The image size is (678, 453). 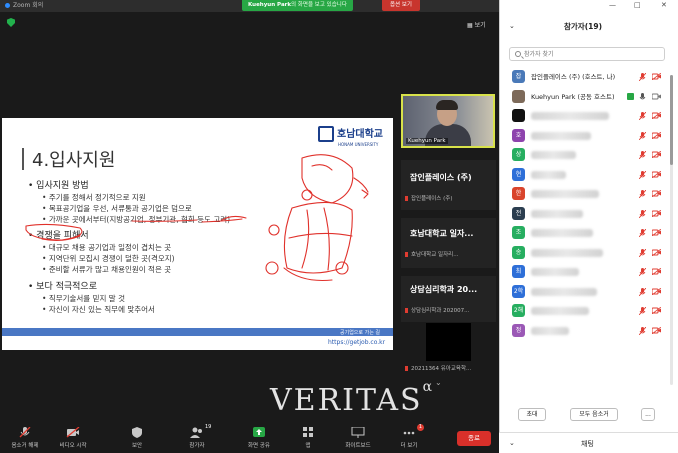 I want to click on participant-search, so click(x=587, y=54).